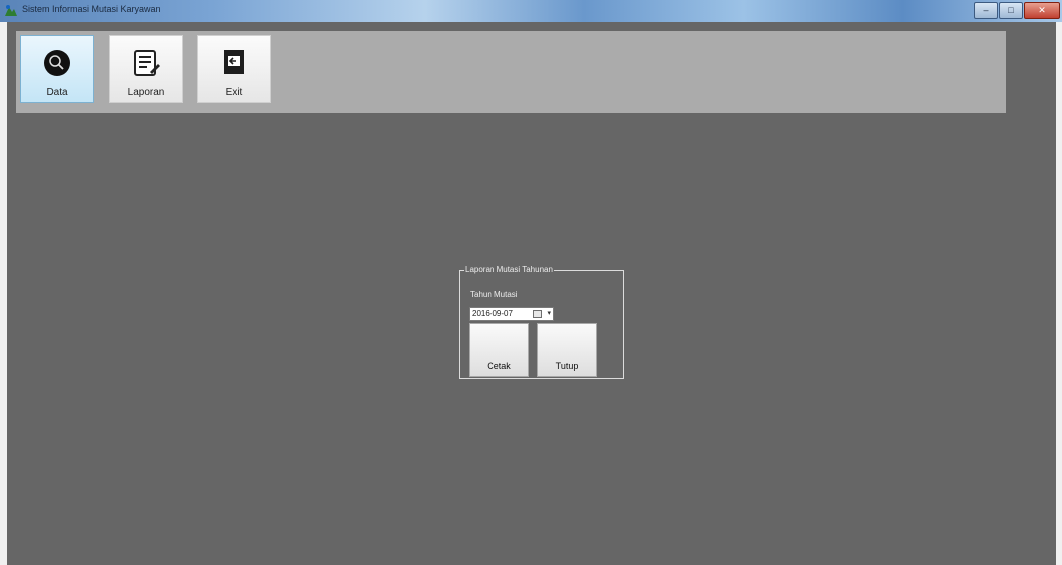 The image size is (1062, 565). What do you see at coordinates (986, 10) in the screenshot?
I see `minimize-button: –` at bounding box center [986, 10].